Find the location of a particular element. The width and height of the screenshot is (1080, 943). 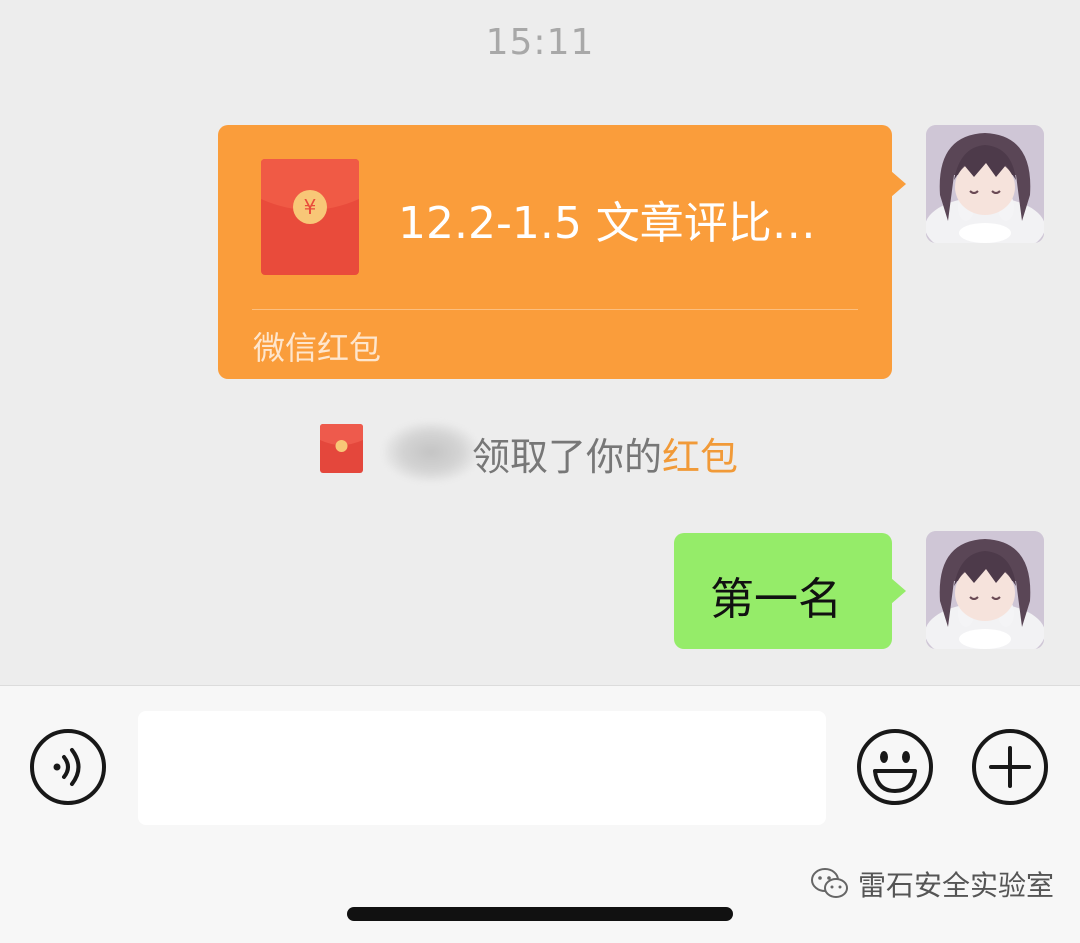

red-packet-claimed-notice: 领取了你的红包 is located at coordinates (540, 451).